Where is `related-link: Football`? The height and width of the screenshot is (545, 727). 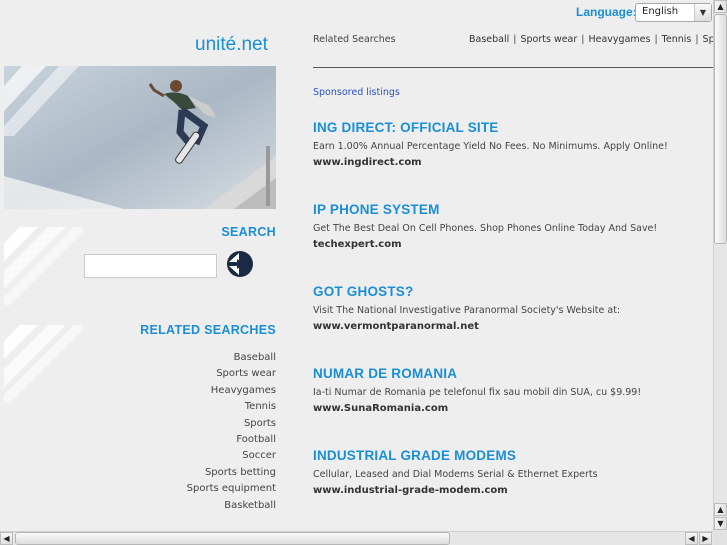 related-link: Football is located at coordinates (256, 439).